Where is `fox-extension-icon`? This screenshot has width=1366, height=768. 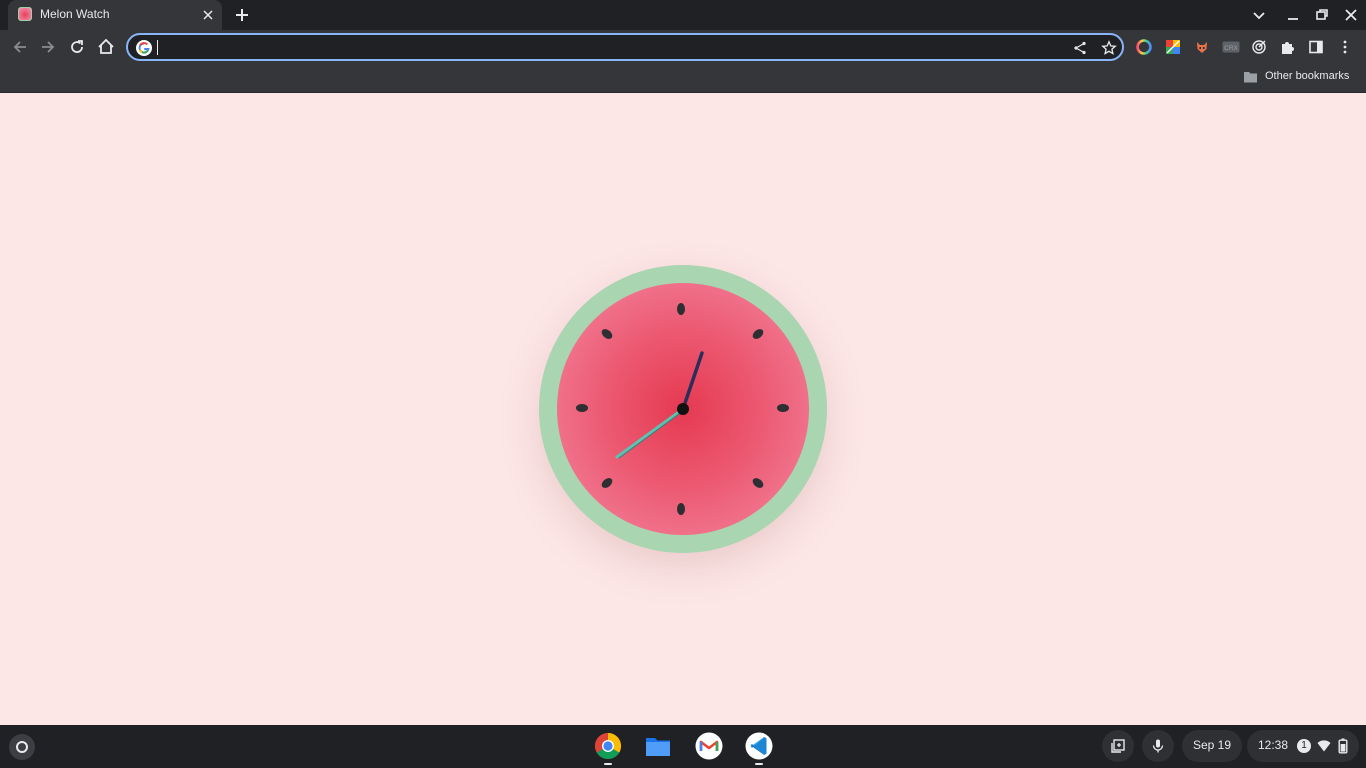 fox-extension-icon is located at coordinates (1202, 47).